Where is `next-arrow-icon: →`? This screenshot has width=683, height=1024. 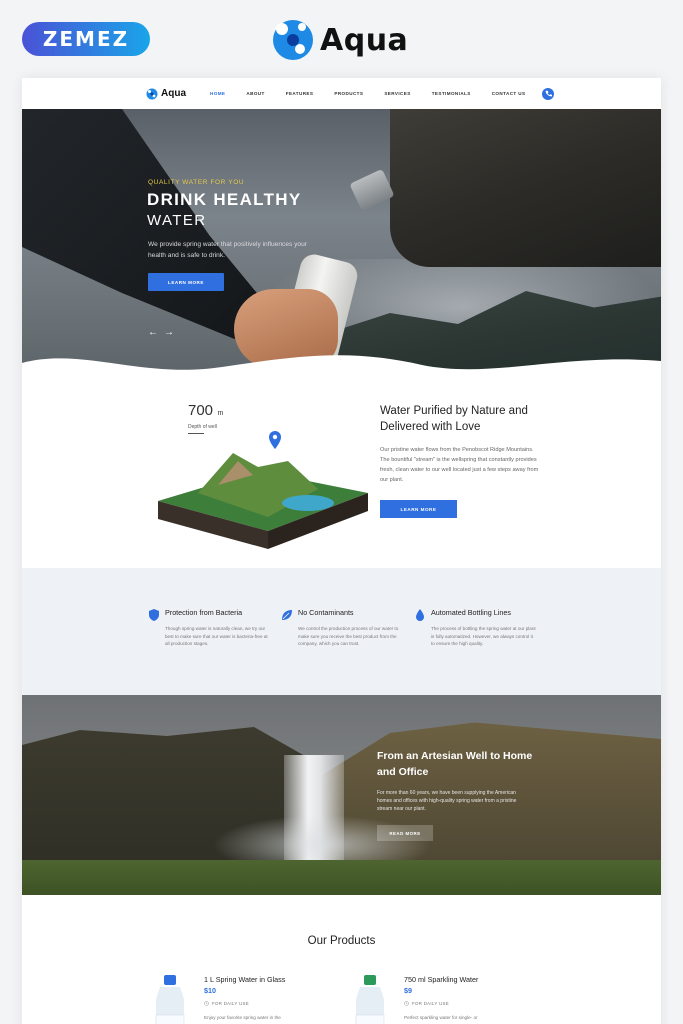 next-arrow-icon: → is located at coordinates (169, 332).